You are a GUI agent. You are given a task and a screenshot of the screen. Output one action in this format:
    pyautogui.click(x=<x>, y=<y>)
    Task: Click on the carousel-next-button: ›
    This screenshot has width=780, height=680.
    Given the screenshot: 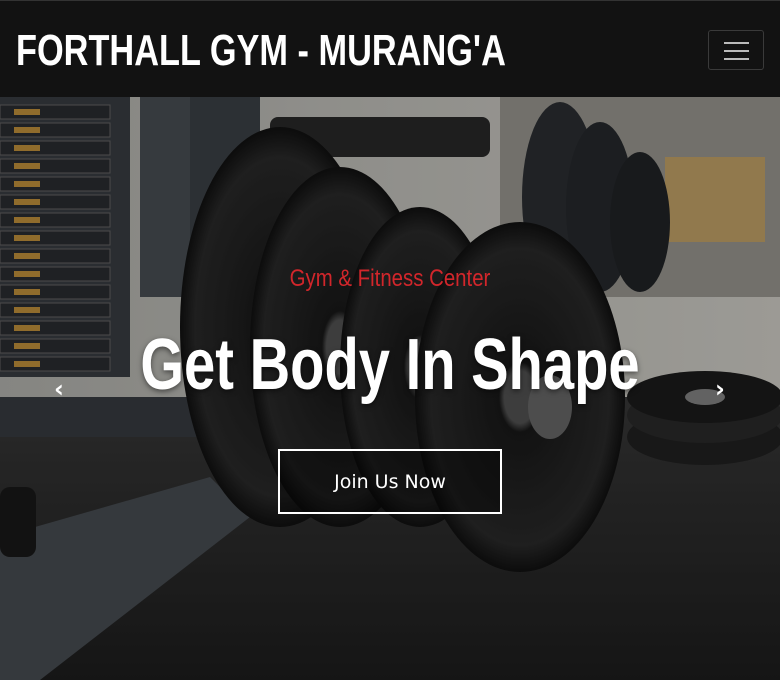 What is the action you would take?
    pyautogui.click(x=720, y=389)
    